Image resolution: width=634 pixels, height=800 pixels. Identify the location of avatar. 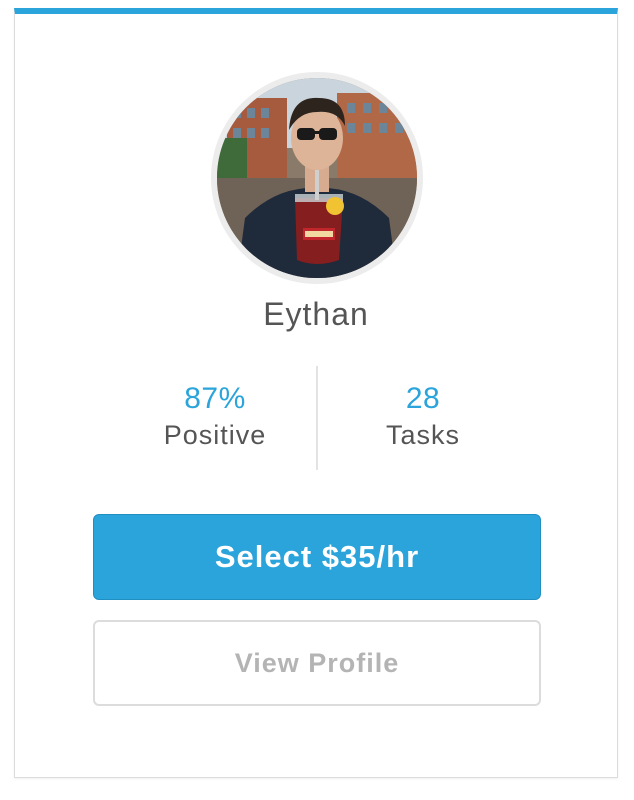
(317, 178).